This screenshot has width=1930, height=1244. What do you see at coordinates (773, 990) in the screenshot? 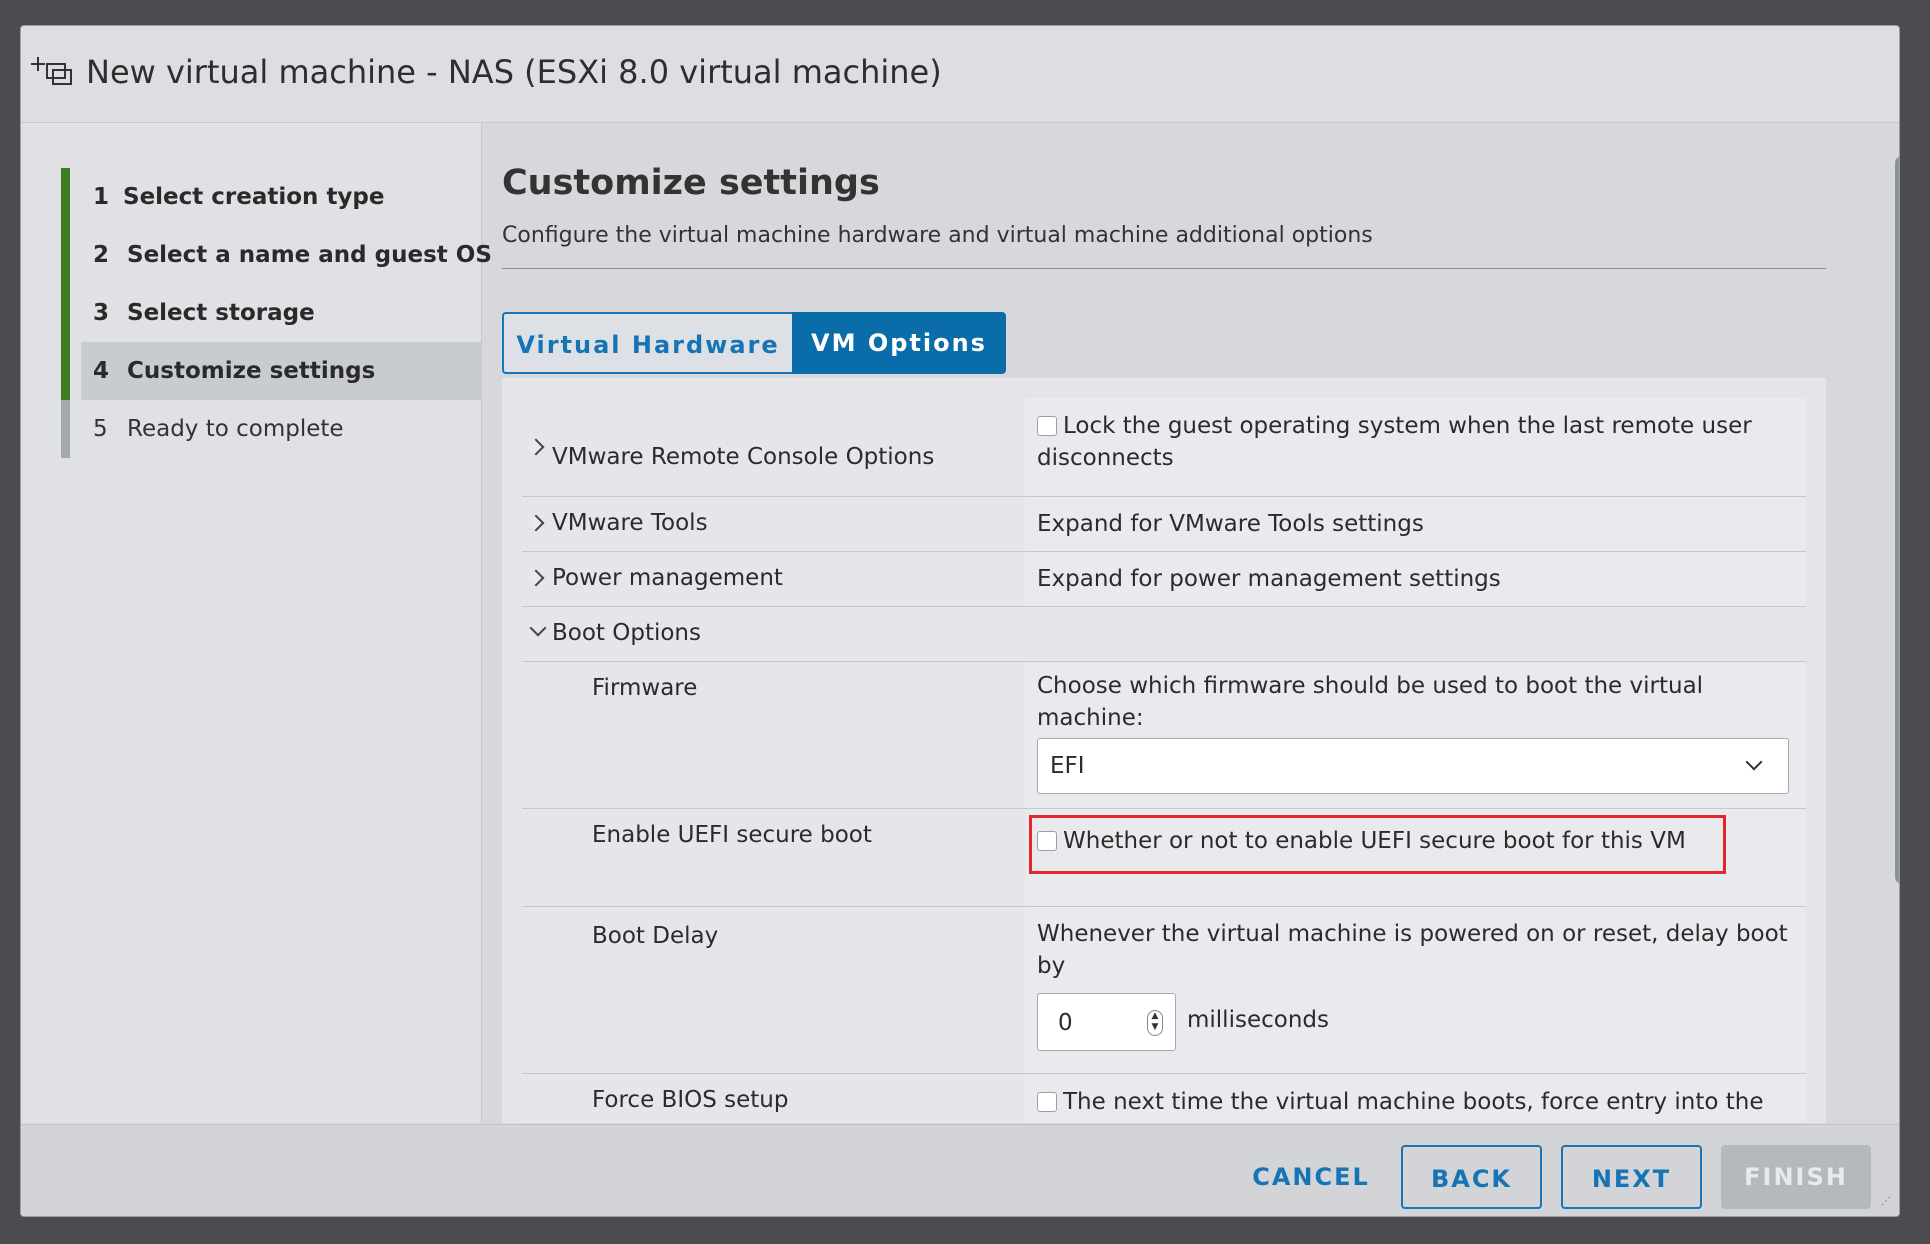
I see `row-header: Boot Delay` at bounding box center [773, 990].